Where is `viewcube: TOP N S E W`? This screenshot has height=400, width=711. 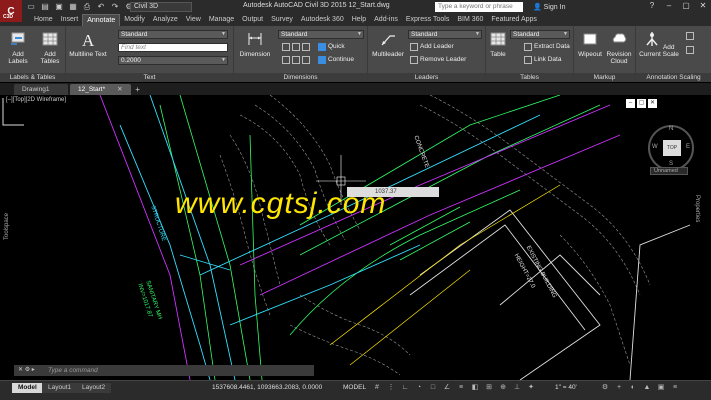
viewcube: TOP N S E W is located at coordinates (671, 148).